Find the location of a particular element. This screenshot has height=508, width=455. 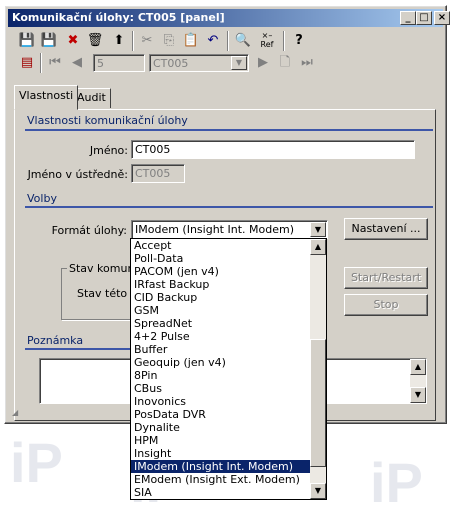

dropdown-option: SIA is located at coordinates (228, 492).